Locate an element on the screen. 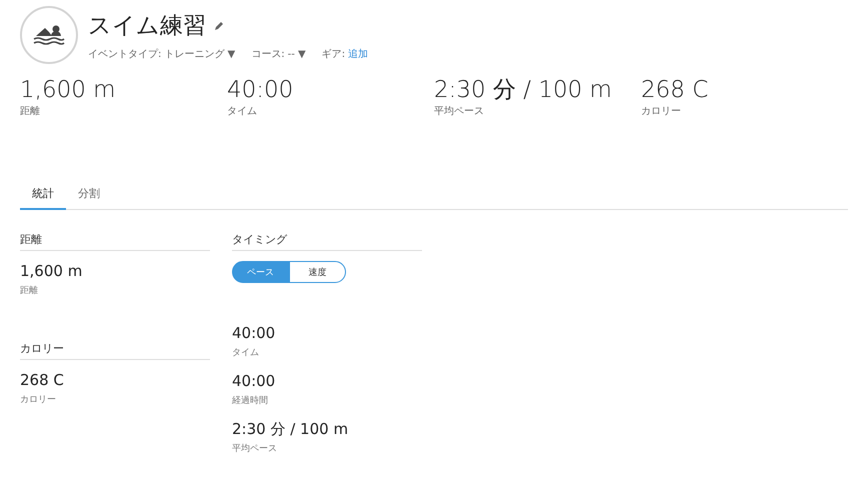  section-title: 距離 is located at coordinates (115, 241).